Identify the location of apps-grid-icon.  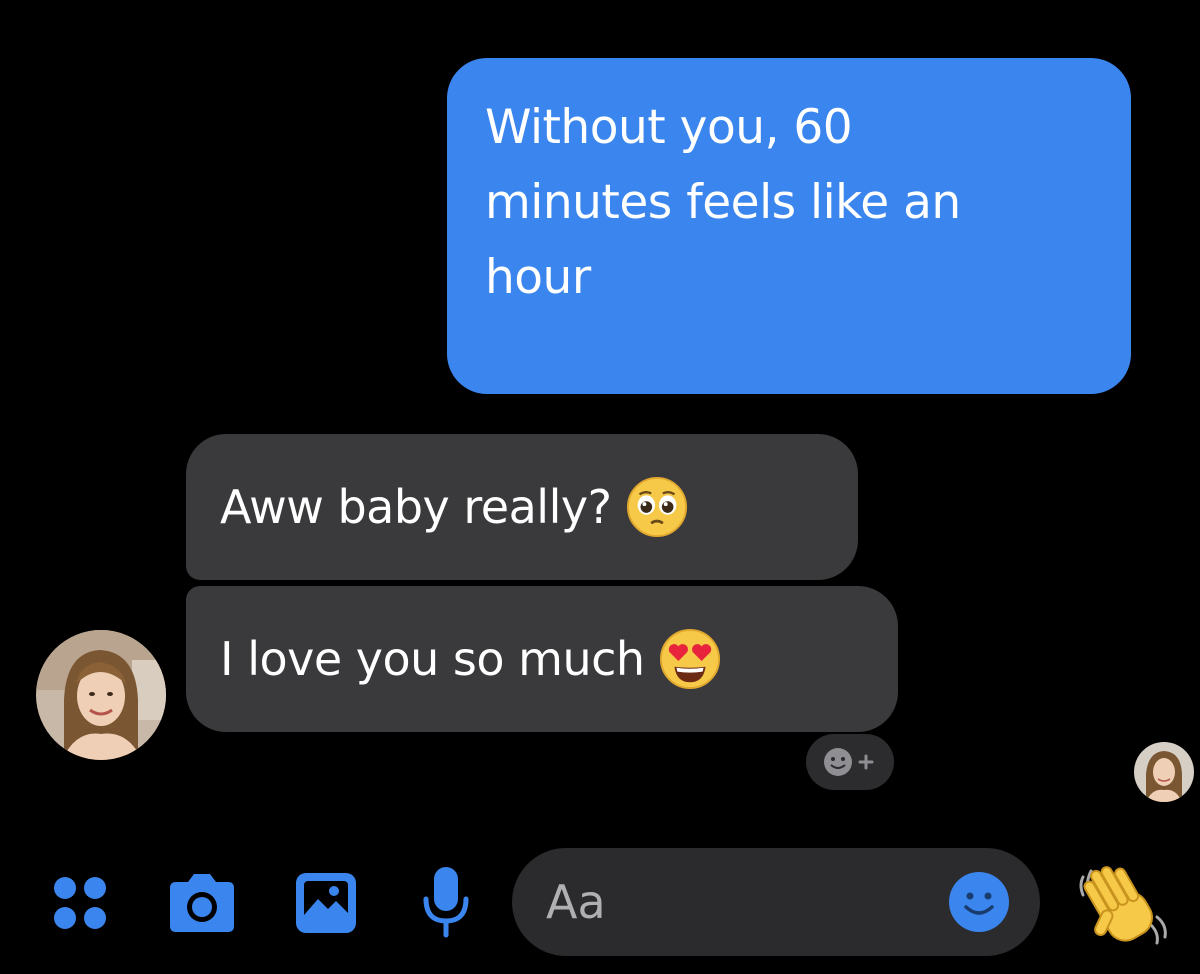
(80, 903).